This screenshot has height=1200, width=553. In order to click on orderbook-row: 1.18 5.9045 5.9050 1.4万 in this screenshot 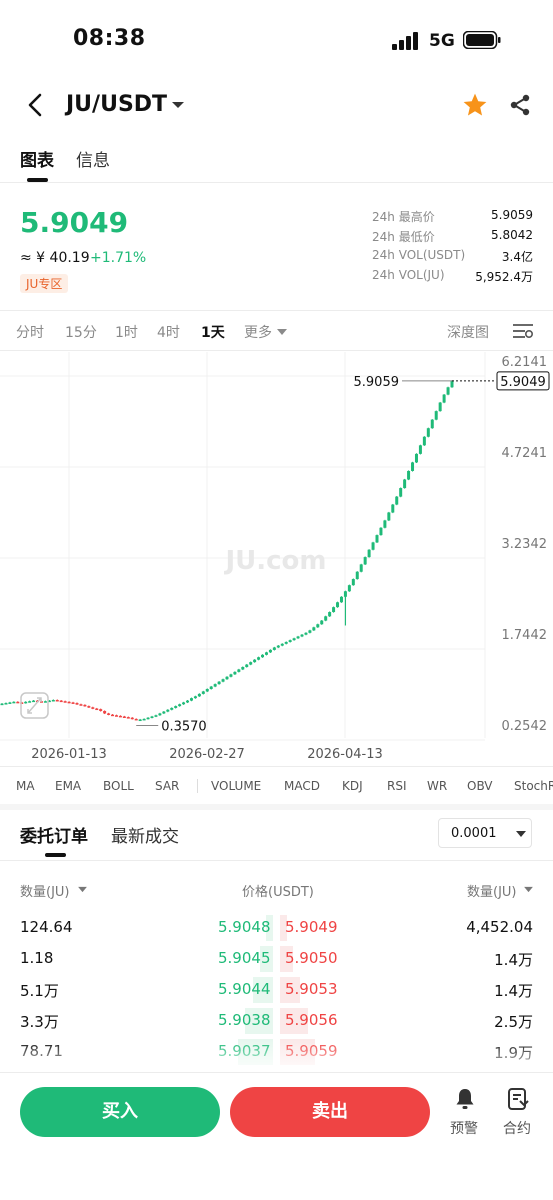, I will do `click(276, 958)`.